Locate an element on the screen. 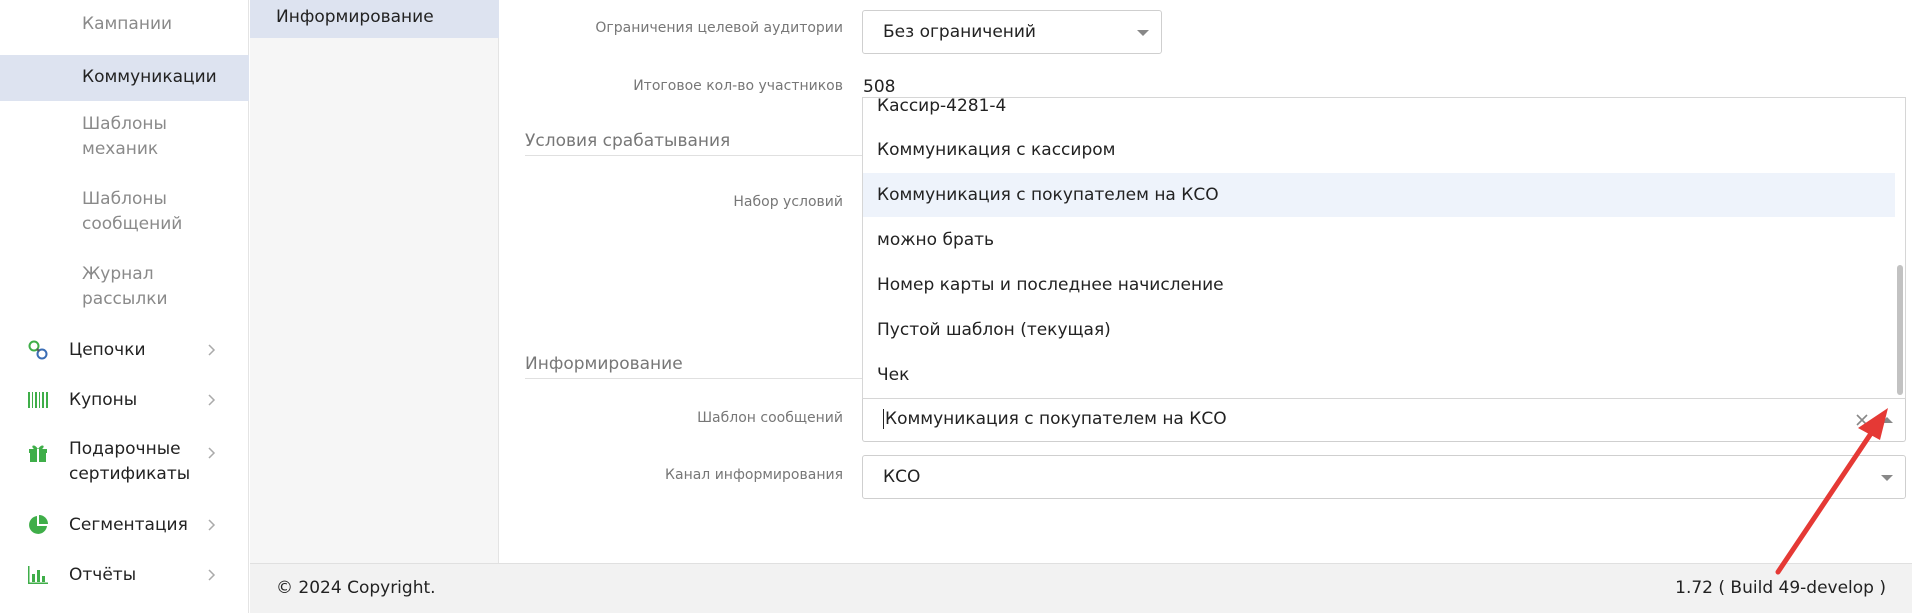 The width and height of the screenshot is (1912, 613). sidebar-item-campaigns: Кампании is located at coordinates (124, 25).